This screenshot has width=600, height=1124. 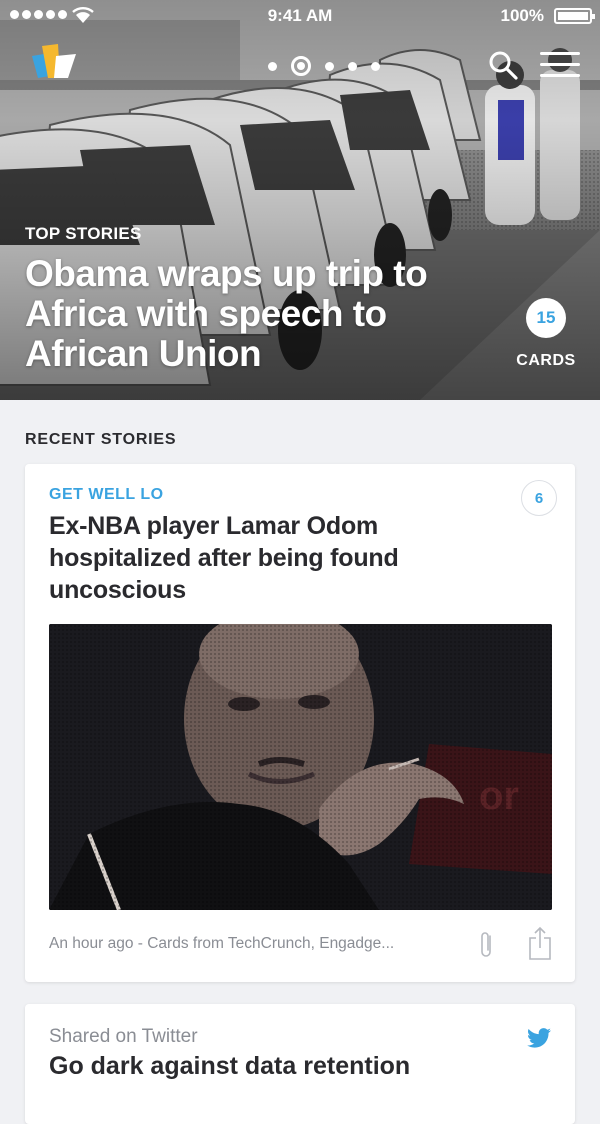 What do you see at coordinates (574, 16) in the screenshot?
I see `battery-icon` at bounding box center [574, 16].